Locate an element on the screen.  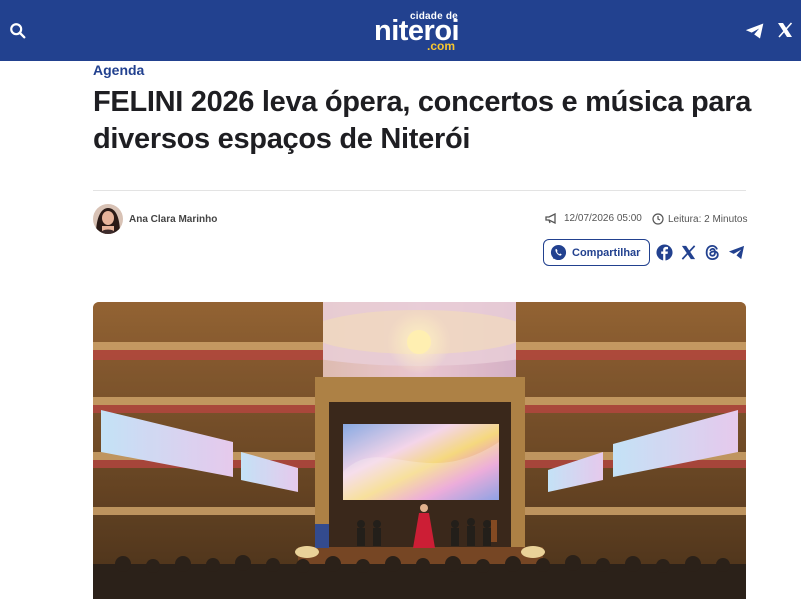
publish-date: 12/07/2026 05:00 is located at coordinates (593, 218).